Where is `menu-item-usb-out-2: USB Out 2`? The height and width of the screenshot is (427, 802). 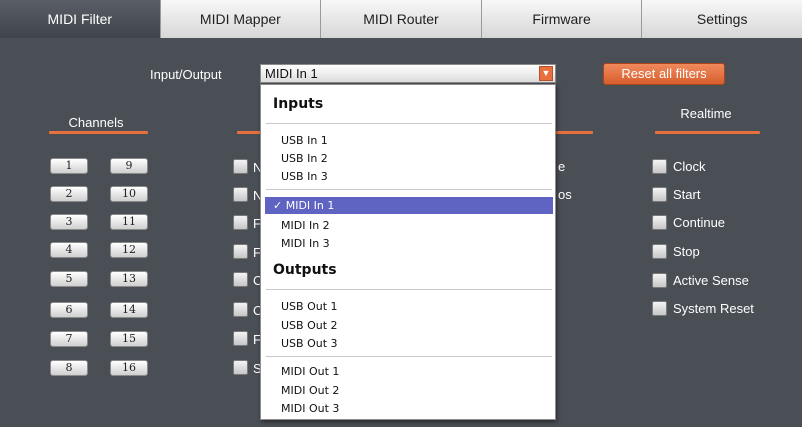 menu-item-usb-out-2: USB Out 2 is located at coordinates (309, 325).